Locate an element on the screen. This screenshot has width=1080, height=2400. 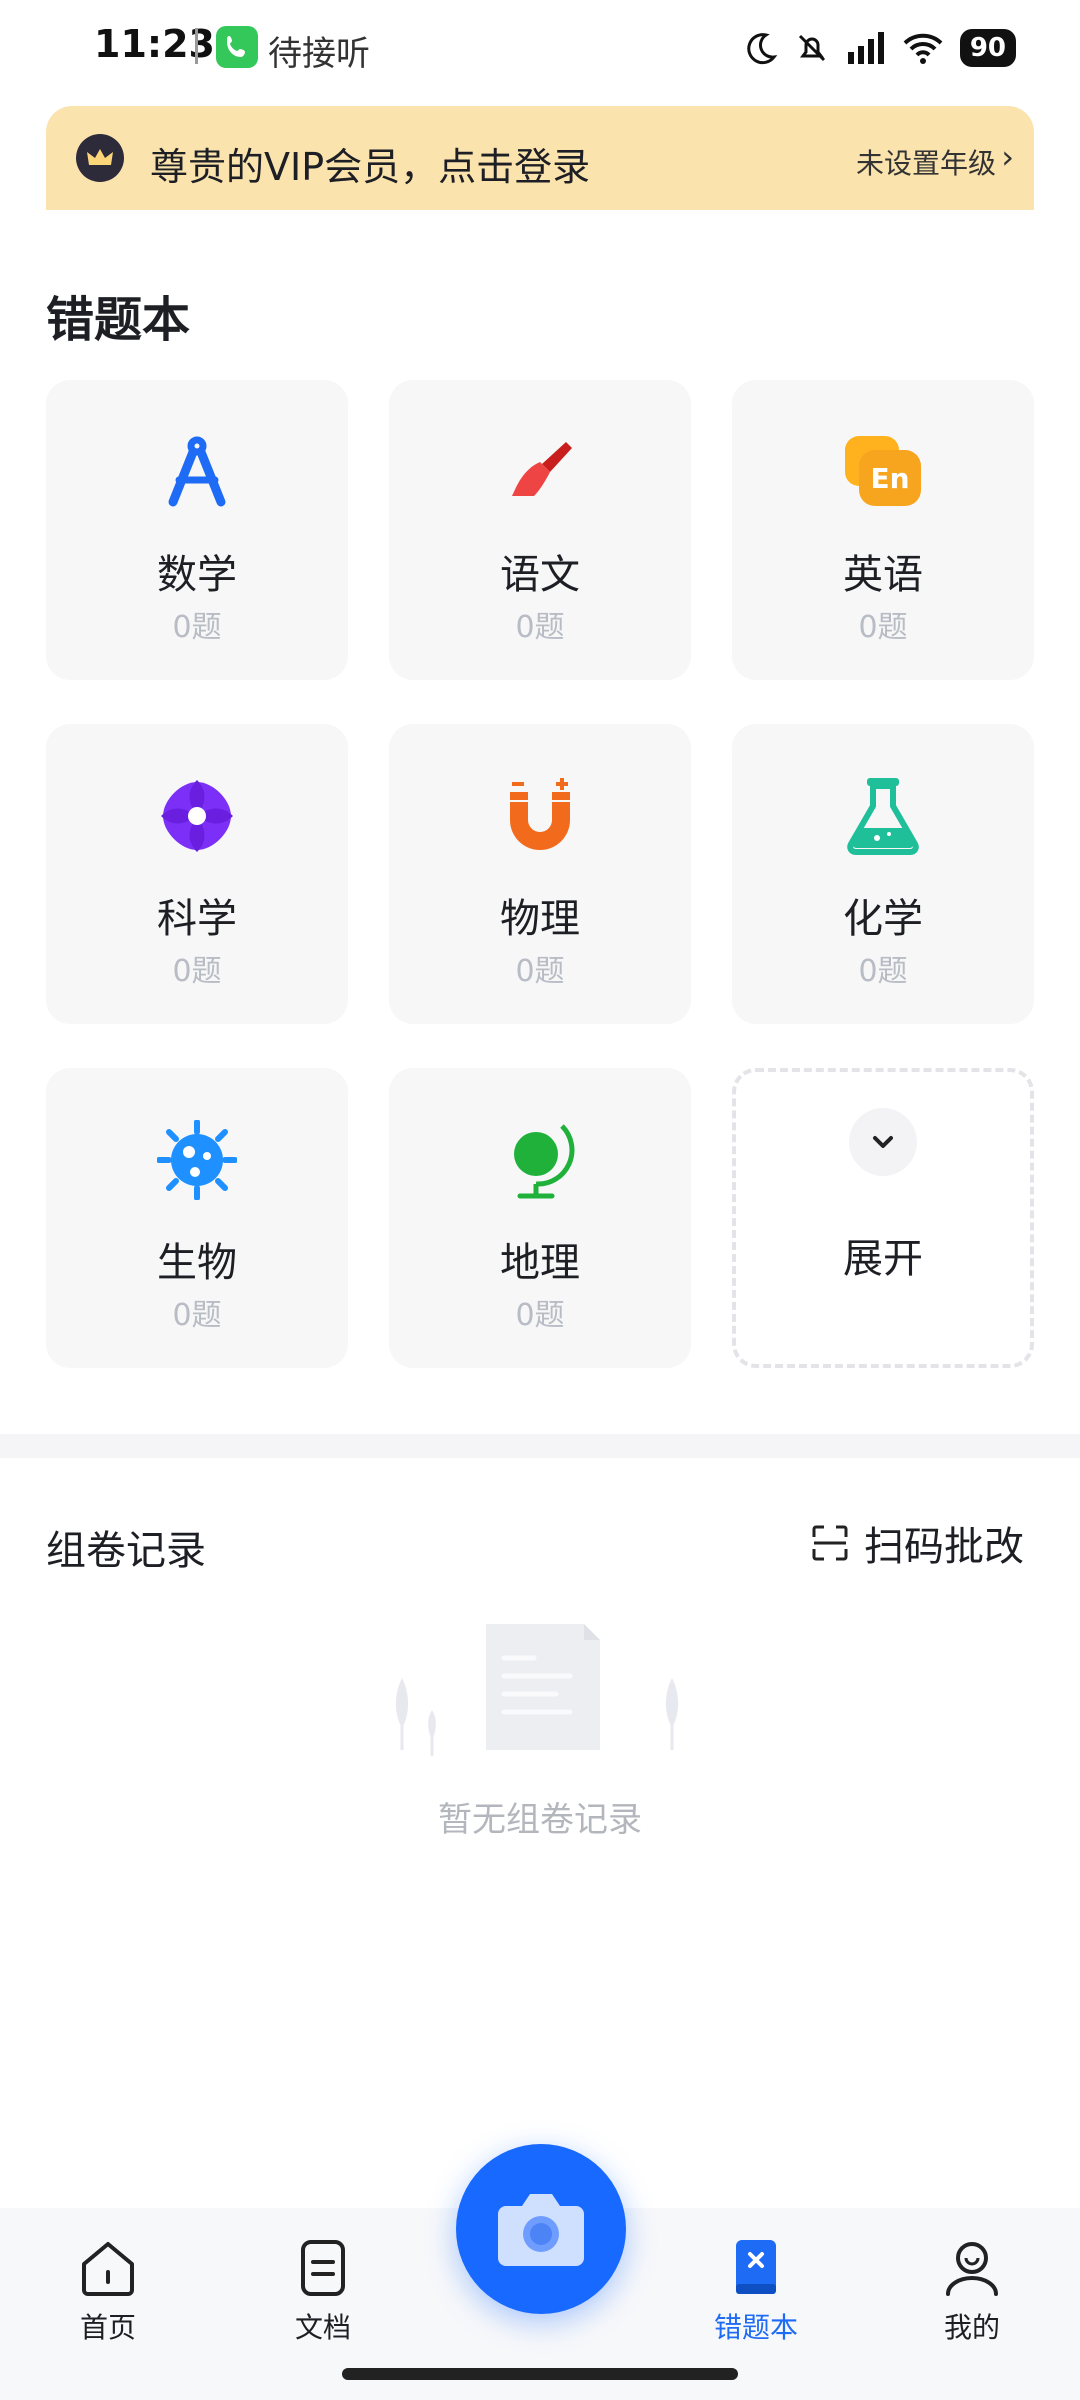
svg-text: En is located at coordinates (889, 478).